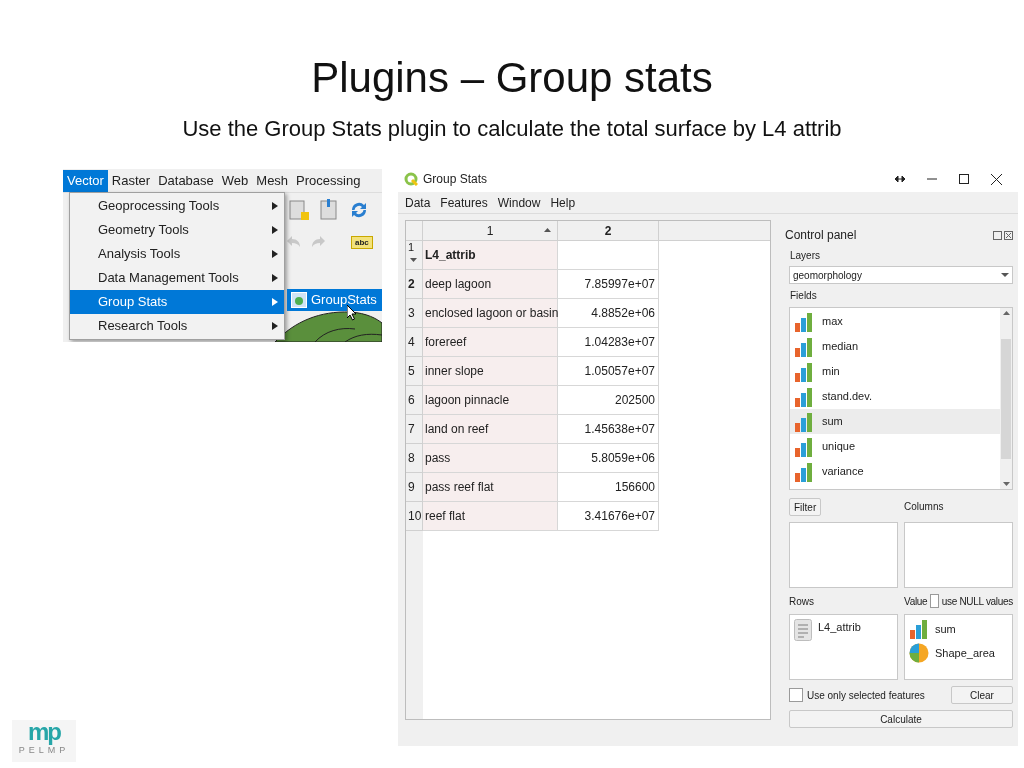 This screenshot has height=768, width=1024. What do you see at coordinates (490, 371) in the screenshot?
I see `table-cell: inner slope` at bounding box center [490, 371].